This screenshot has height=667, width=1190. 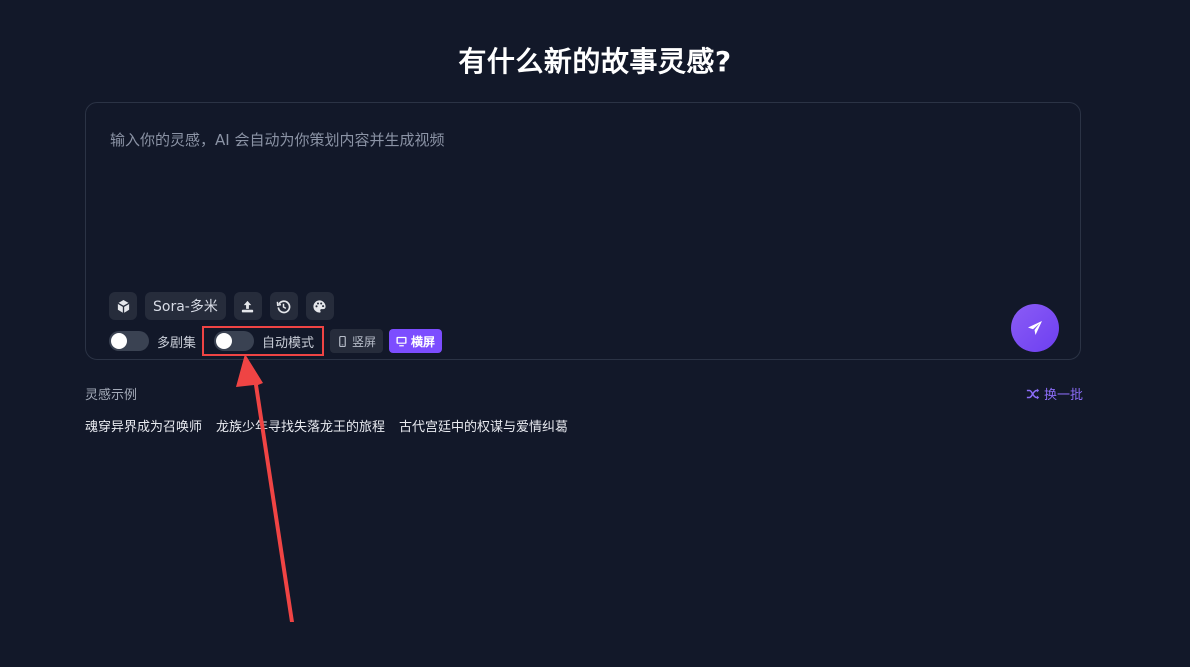 I want to click on upload-icon, so click(x=248, y=306).